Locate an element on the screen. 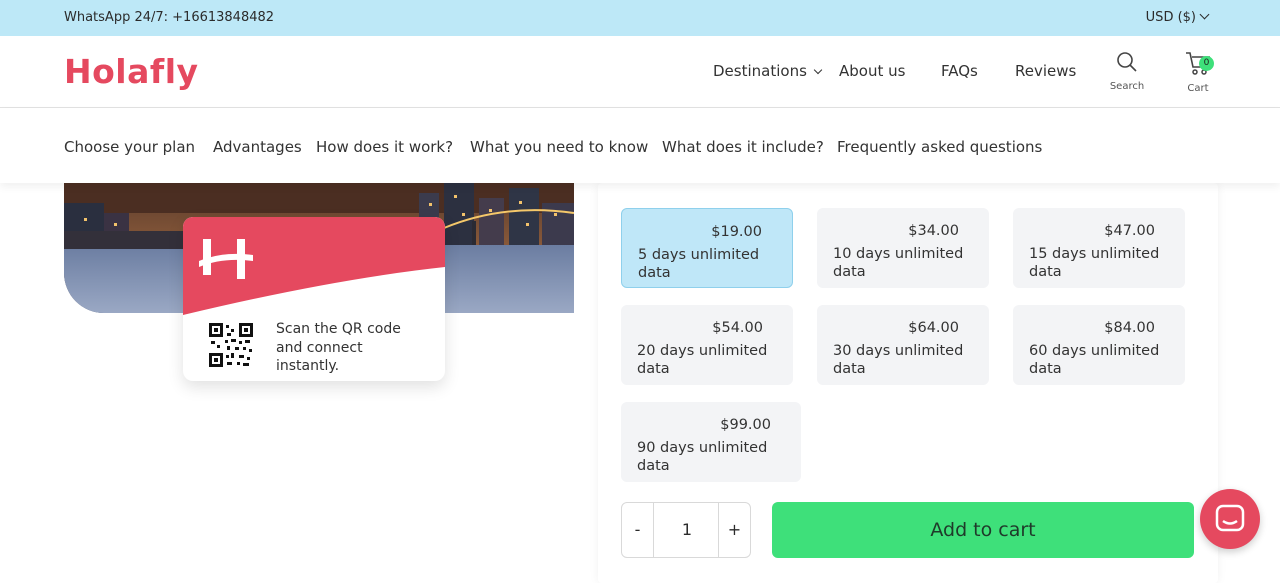 This screenshot has width=1280, height=583. nav-about-us: About us is located at coordinates (872, 71).